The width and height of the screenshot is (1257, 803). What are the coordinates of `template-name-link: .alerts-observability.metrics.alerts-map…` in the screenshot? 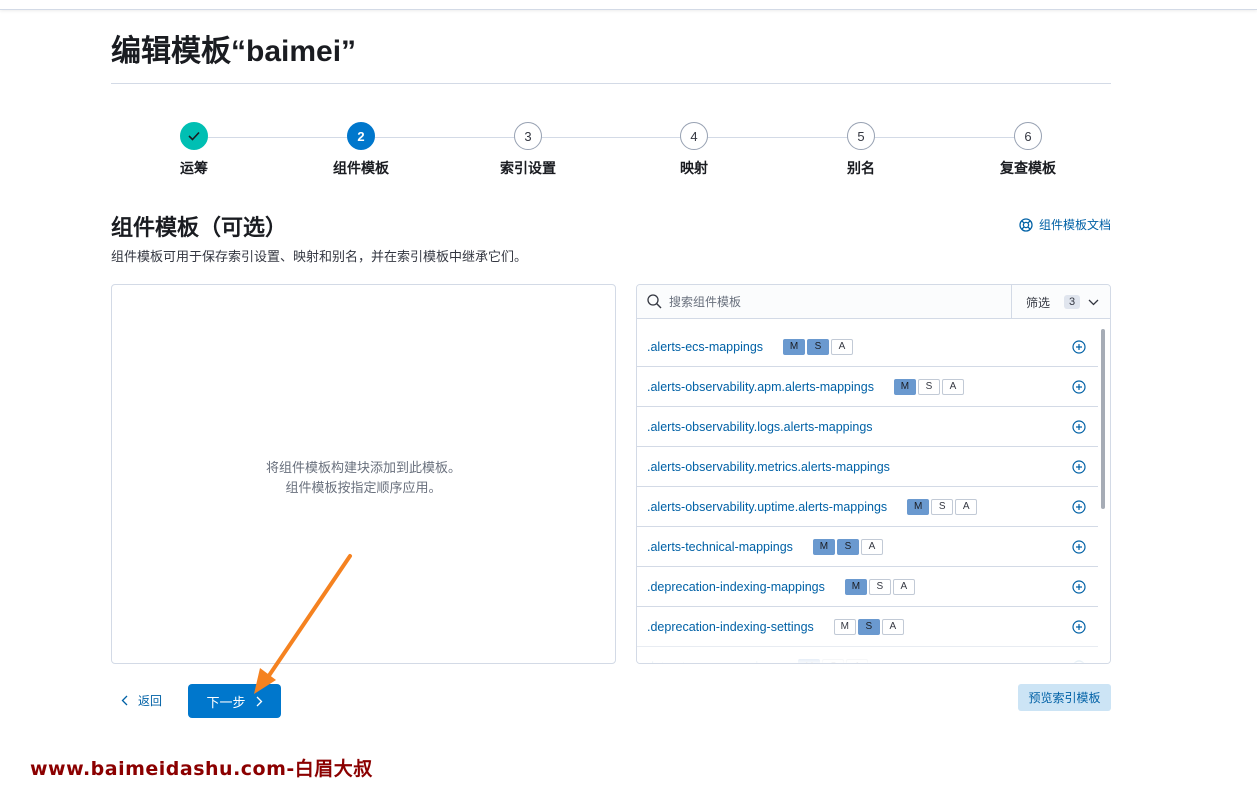 It's located at (768, 467).